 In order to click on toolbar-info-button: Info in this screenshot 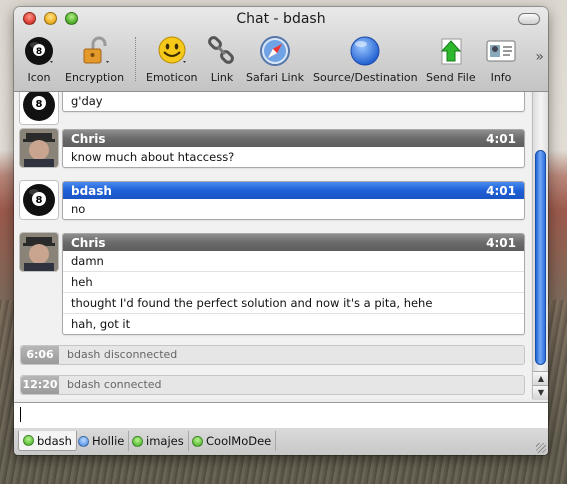, I will do `click(501, 59)`.